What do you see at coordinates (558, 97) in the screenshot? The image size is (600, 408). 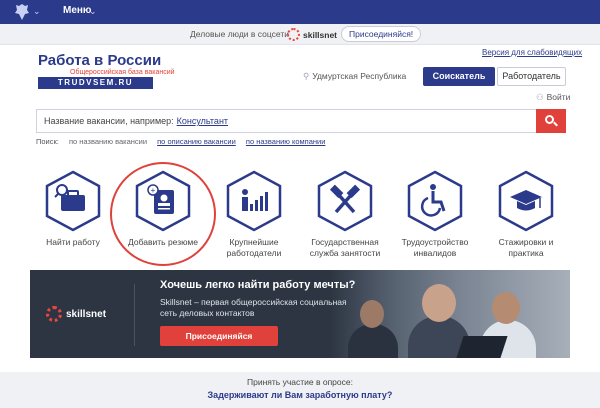 I see `login-label: Войти` at bounding box center [558, 97].